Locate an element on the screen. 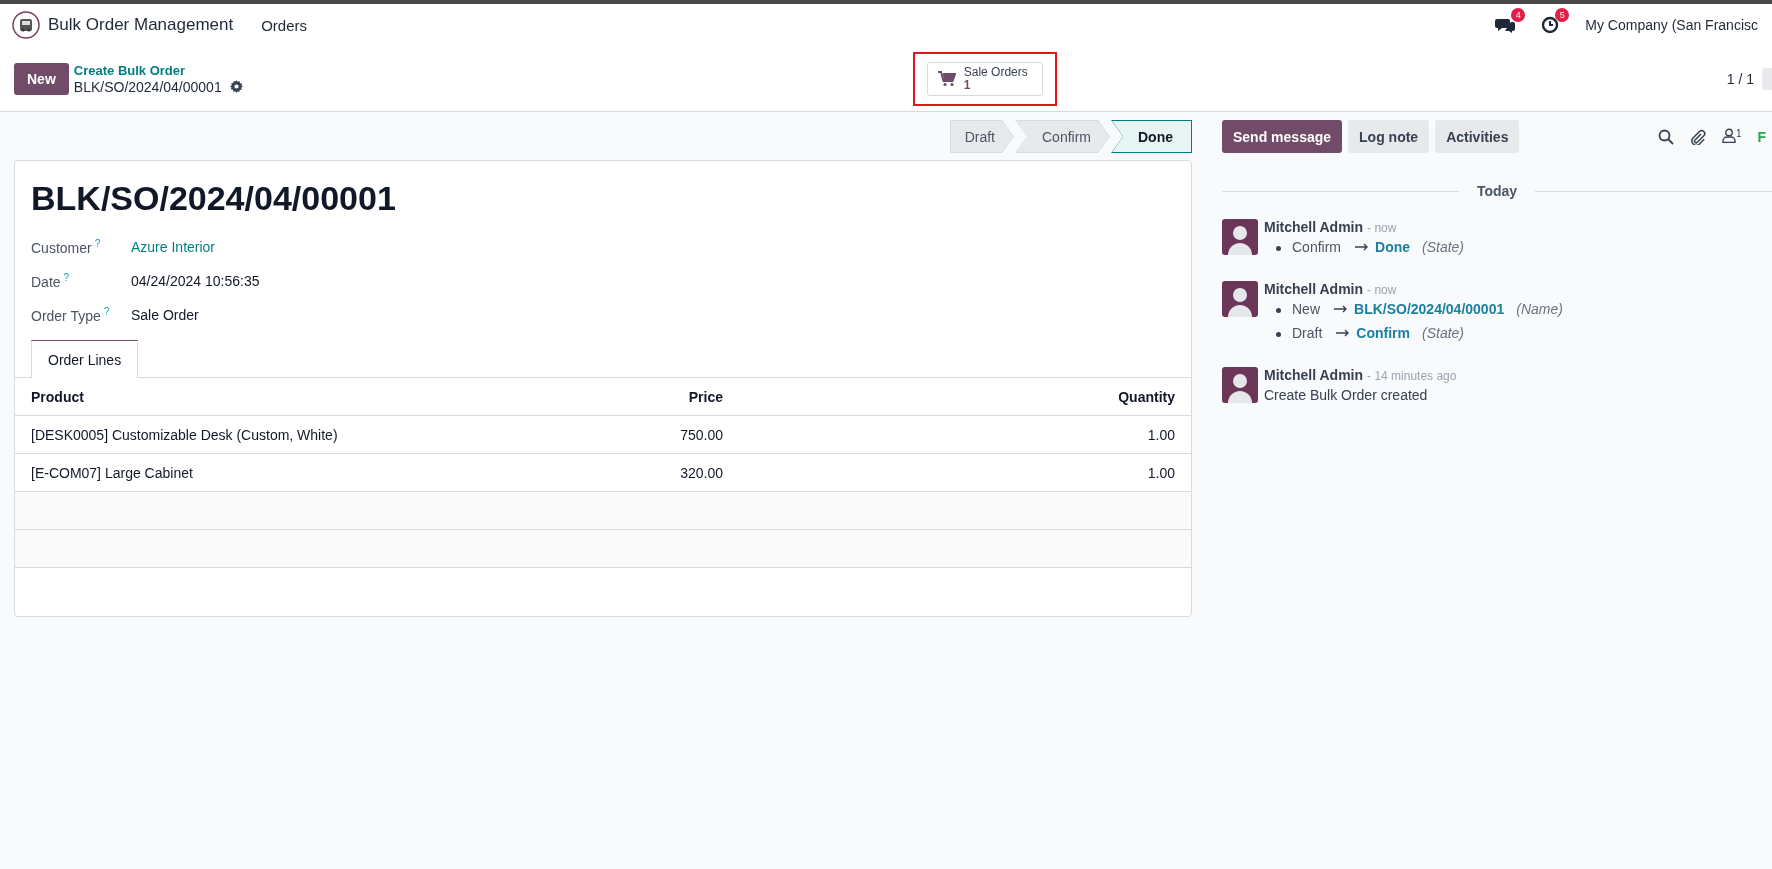  field-value: 04/24/2024 10:56:35 is located at coordinates (195, 281).